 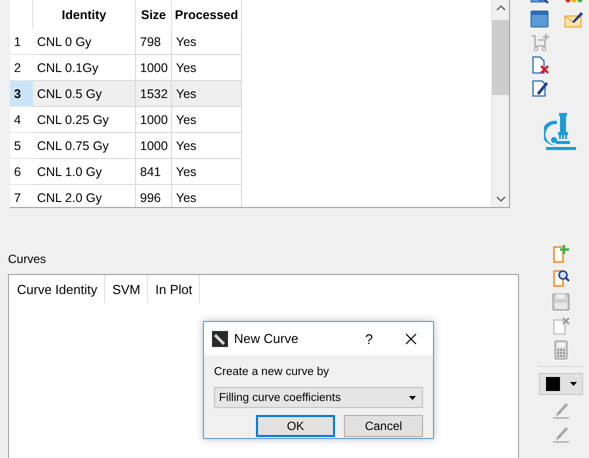 I want to click on table-cell: CNL 1.0 Gy, so click(x=84, y=172).